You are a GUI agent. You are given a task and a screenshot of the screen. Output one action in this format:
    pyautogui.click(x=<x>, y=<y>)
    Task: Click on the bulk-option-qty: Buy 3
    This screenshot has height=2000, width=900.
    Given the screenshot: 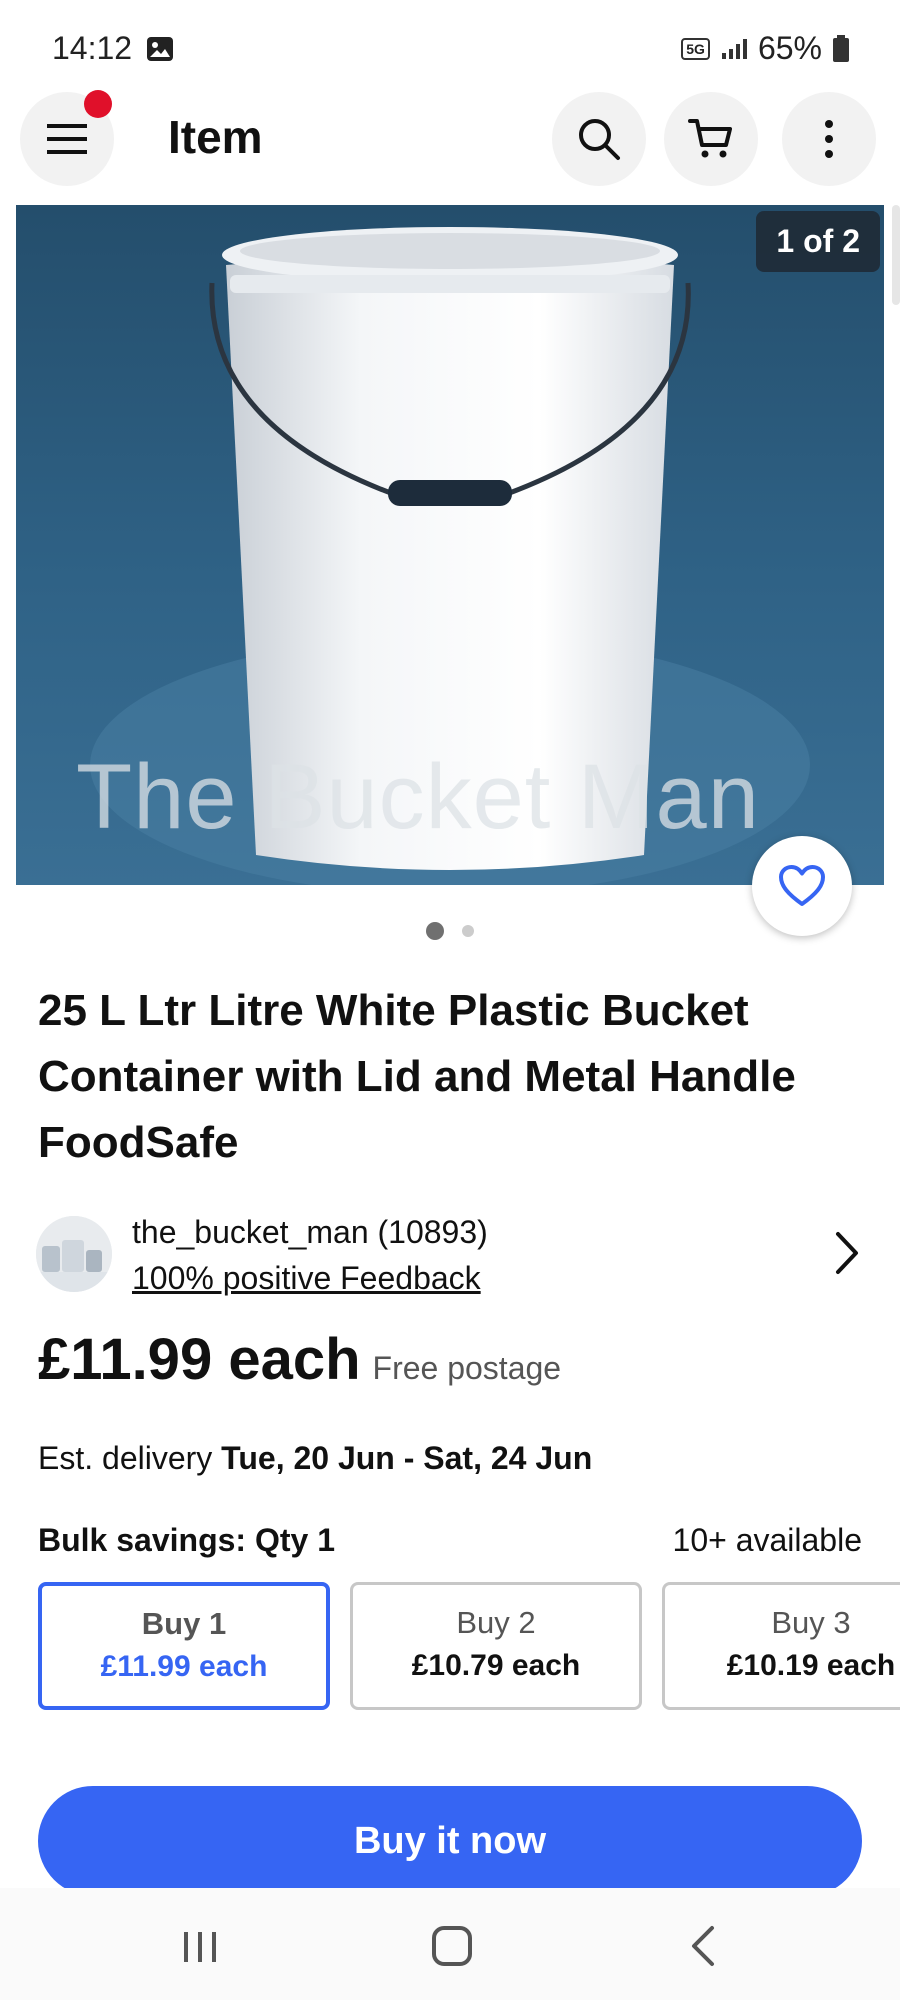 What is the action you would take?
    pyautogui.click(x=811, y=1622)
    